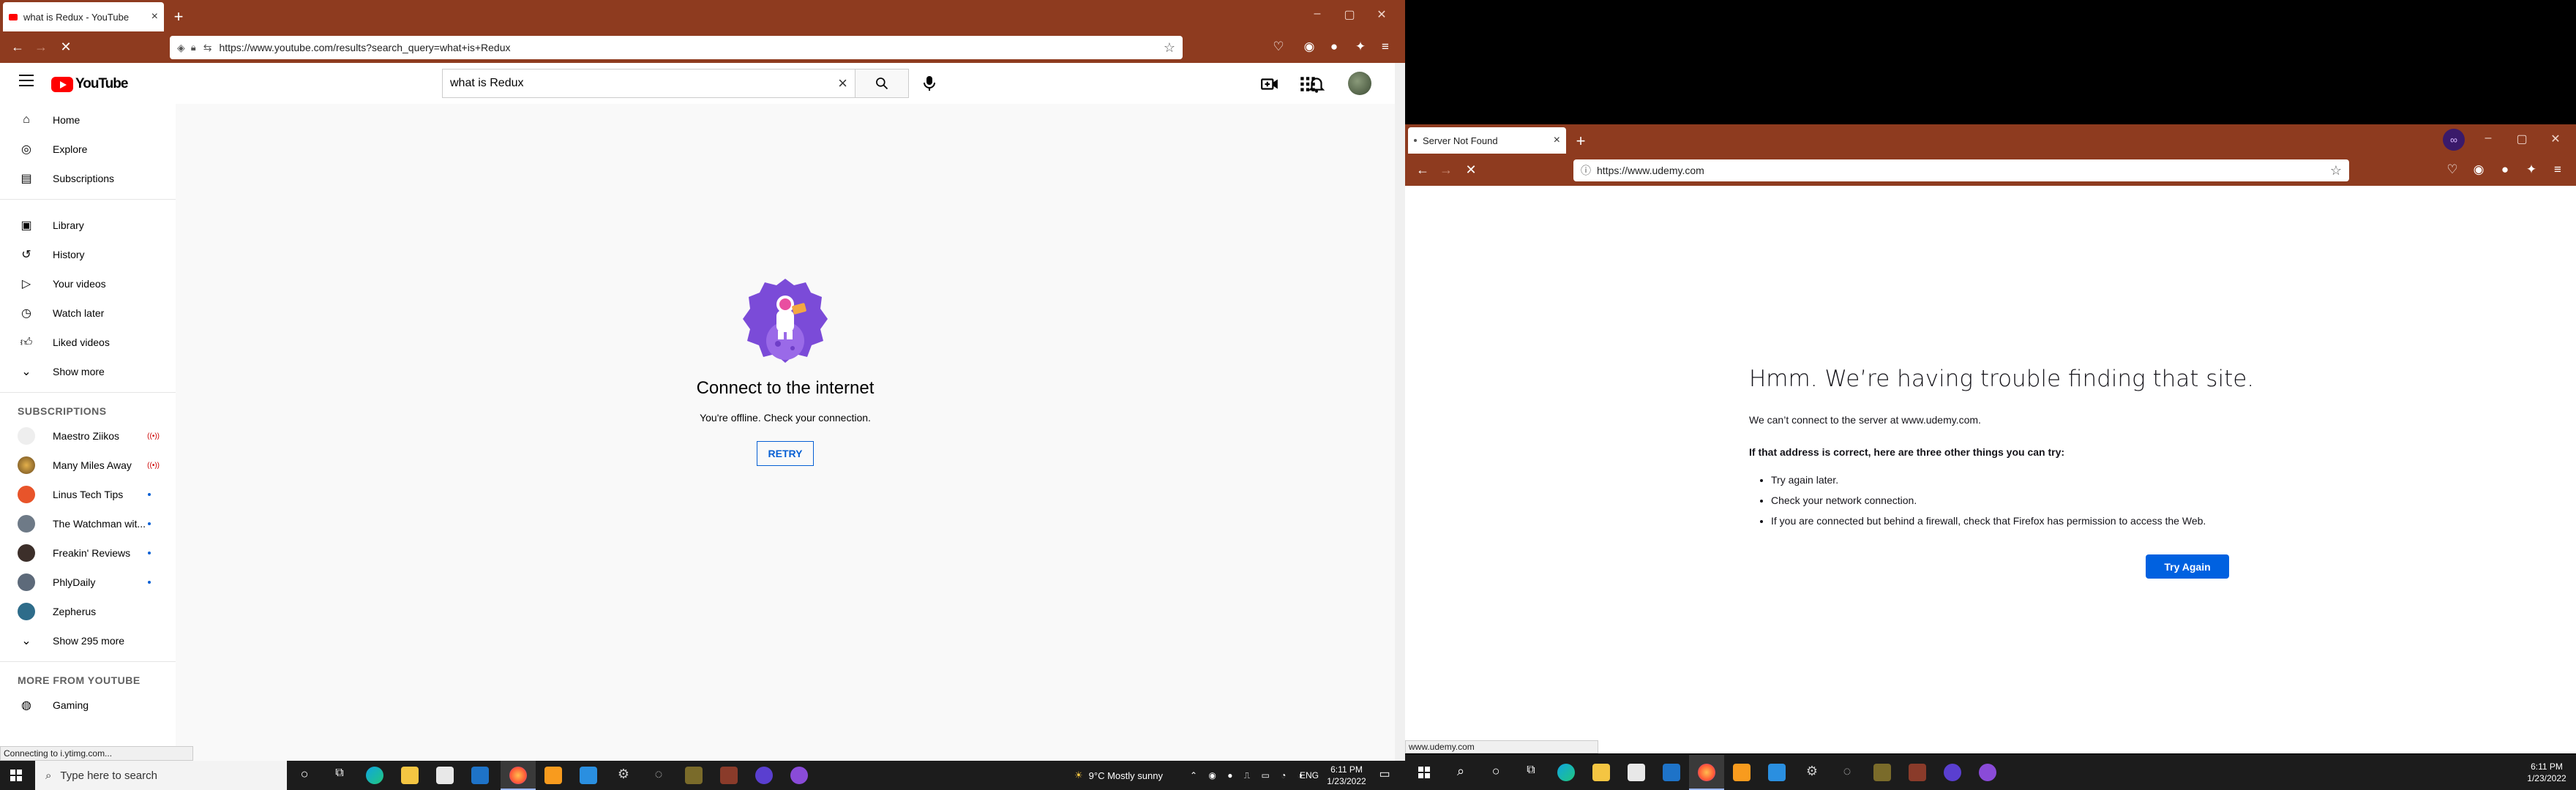 This screenshot has width=2576, height=790. I want to click on subscription-item: Many Miles Away ((•)), so click(88, 465).